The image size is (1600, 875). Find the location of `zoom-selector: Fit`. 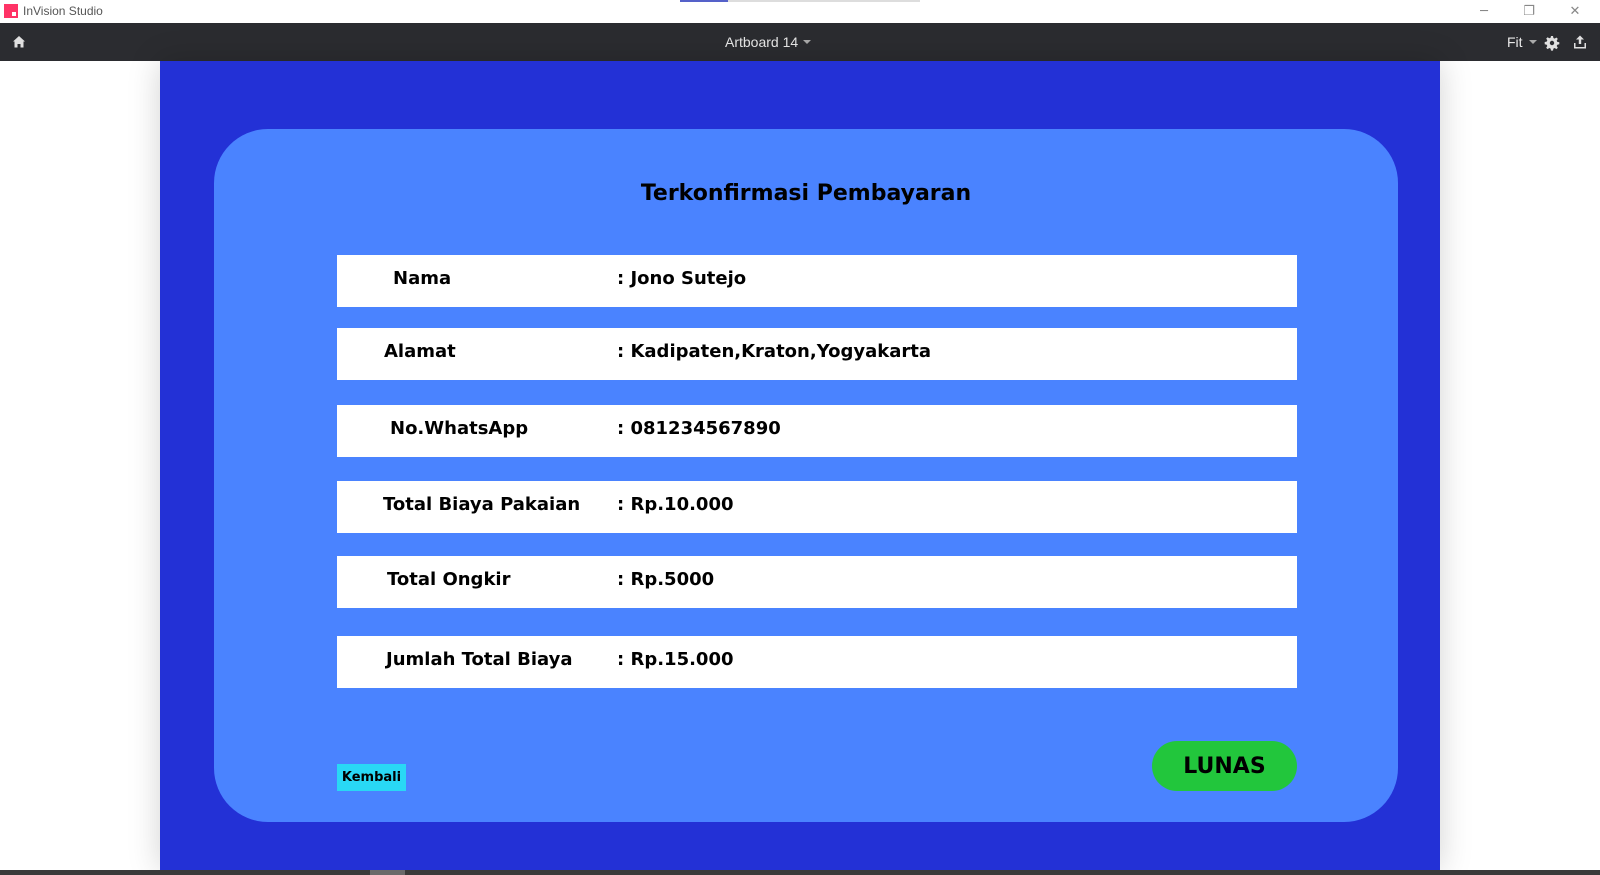

zoom-selector: Fit is located at coordinates (1515, 42).